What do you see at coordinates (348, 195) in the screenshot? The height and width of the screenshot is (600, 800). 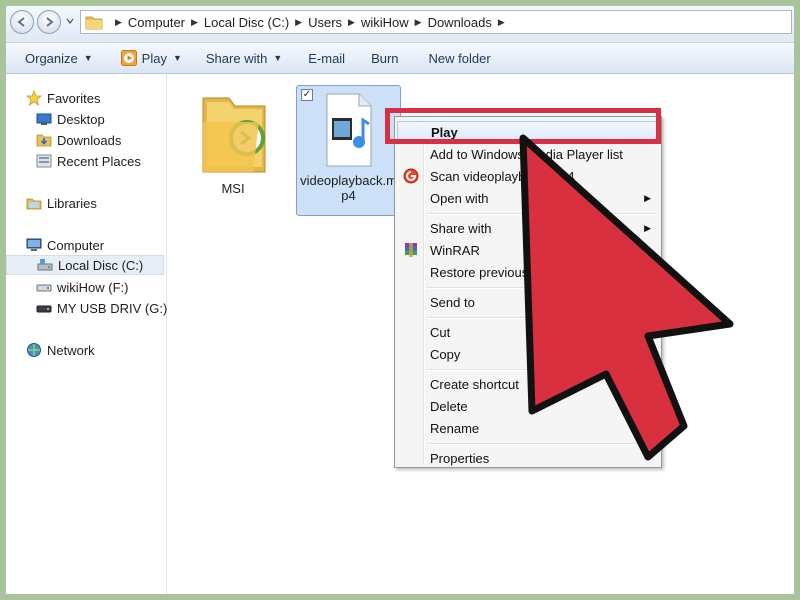 I see `file-name-line-2: p4` at bounding box center [348, 195].